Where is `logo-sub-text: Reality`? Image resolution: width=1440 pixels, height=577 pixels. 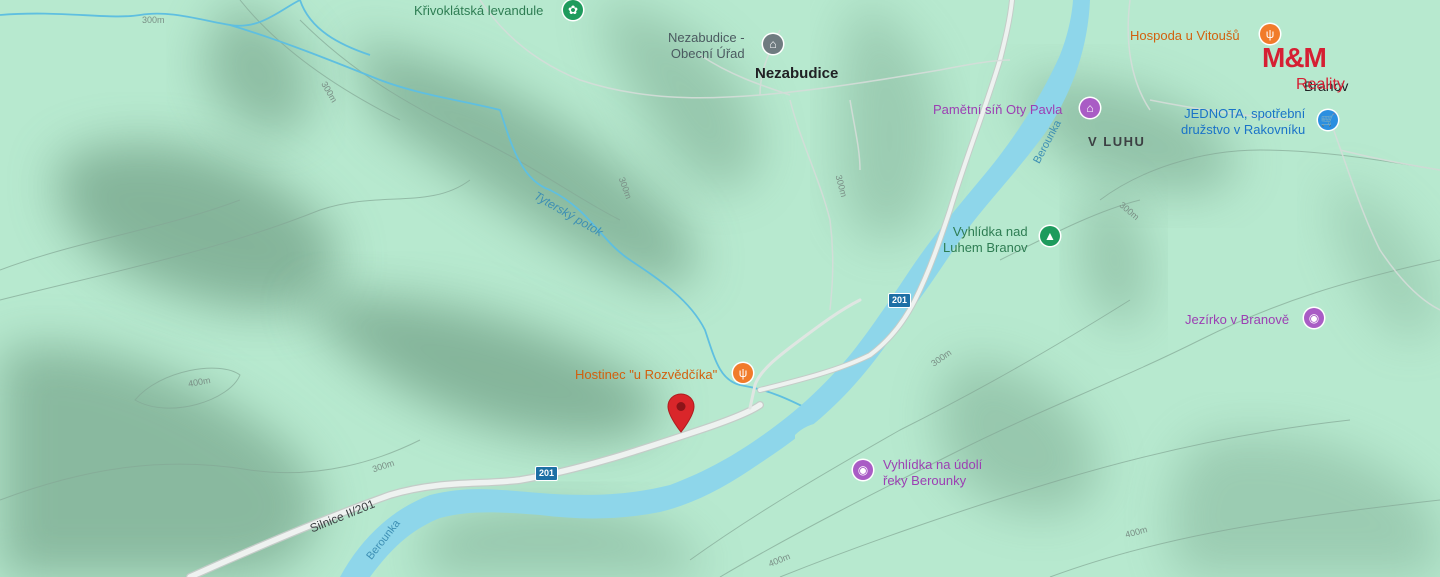 logo-sub-text: Reality is located at coordinates (1320, 84).